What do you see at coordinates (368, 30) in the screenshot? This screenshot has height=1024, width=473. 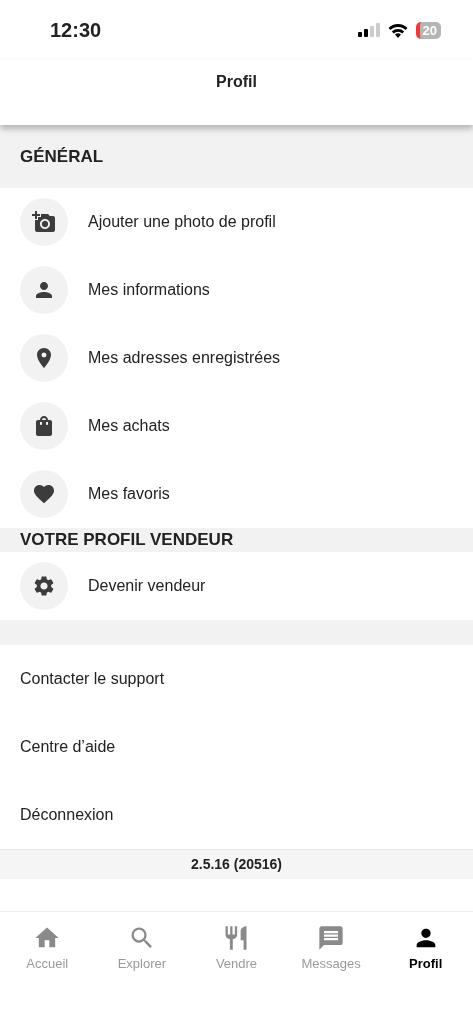 I see `signal-icon` at bounding box center [368, 30].